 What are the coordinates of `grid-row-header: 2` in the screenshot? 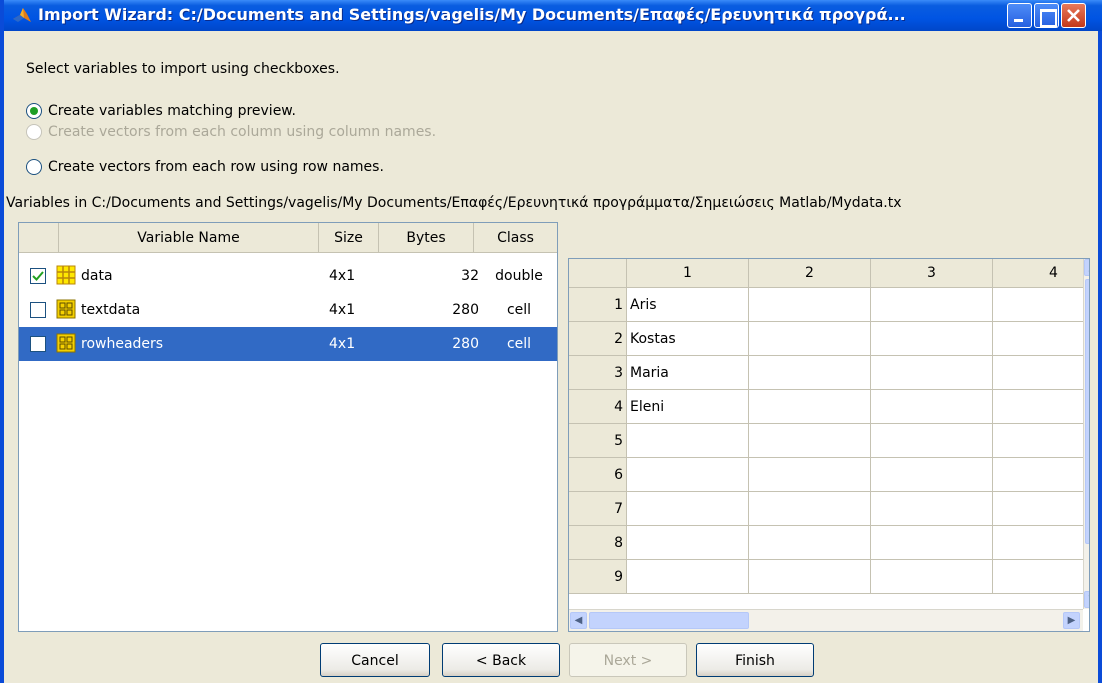 It's located at (598, 339).